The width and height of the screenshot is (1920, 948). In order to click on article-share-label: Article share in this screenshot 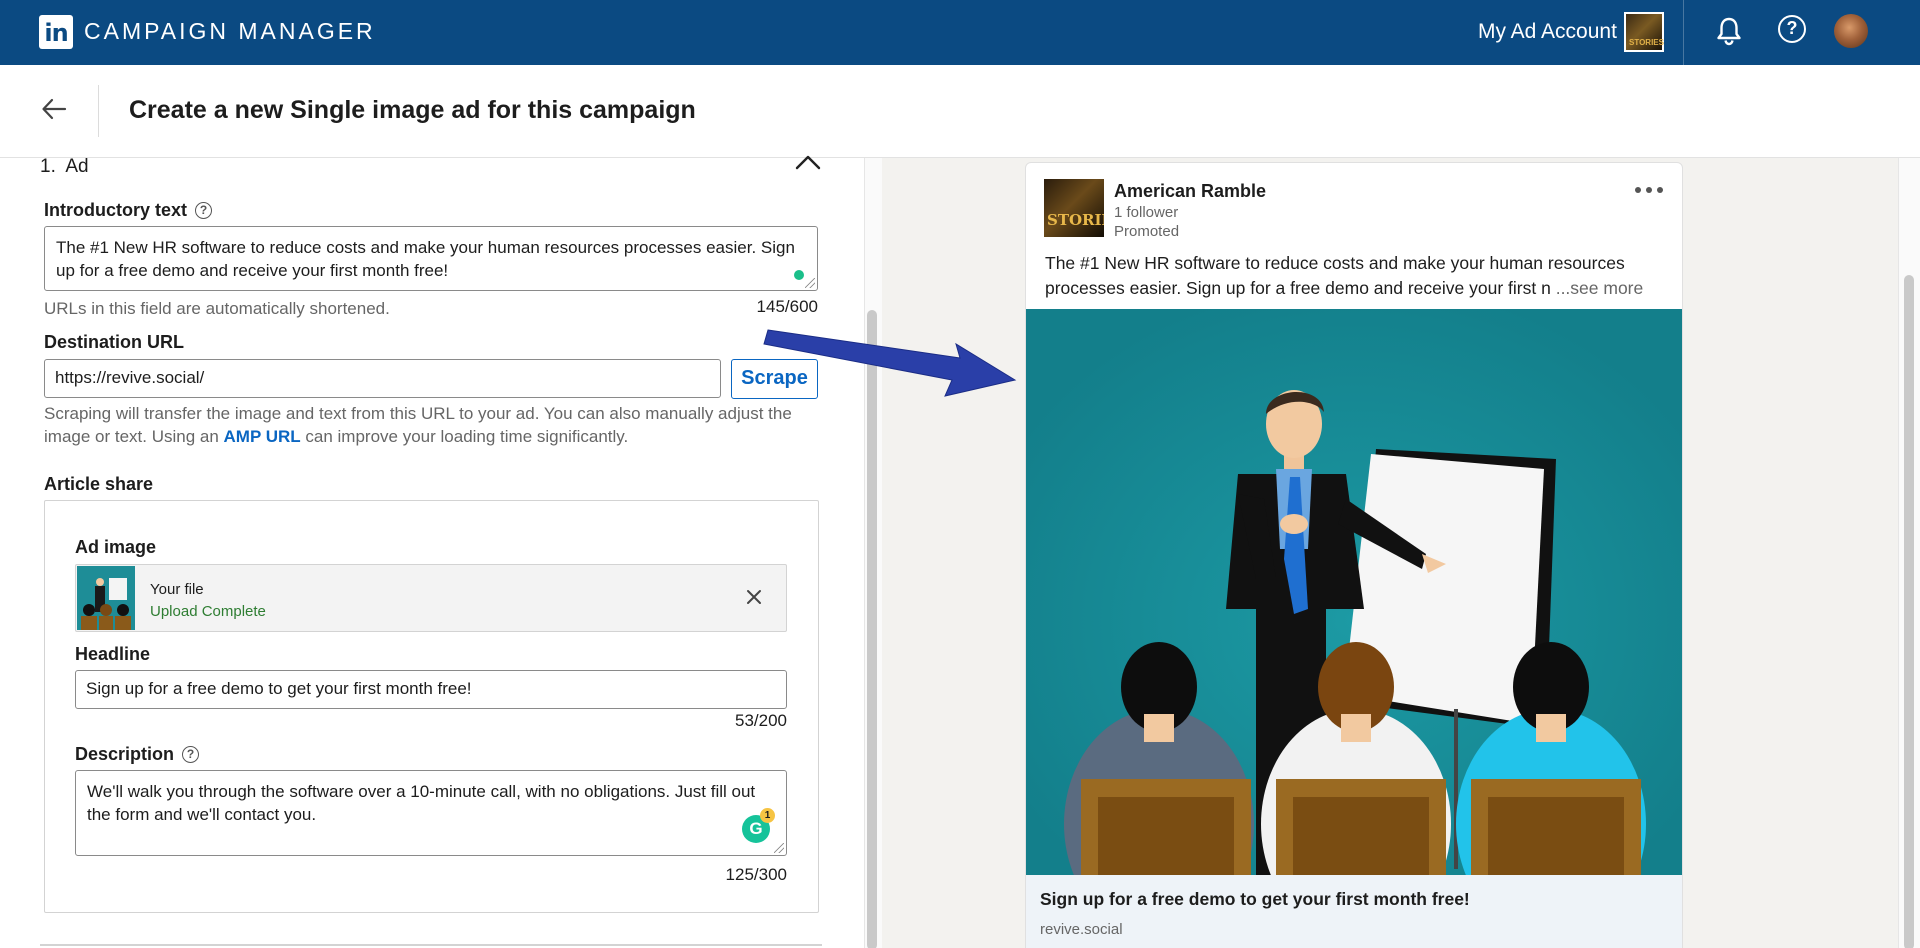, I will do `click(99, 484)`.